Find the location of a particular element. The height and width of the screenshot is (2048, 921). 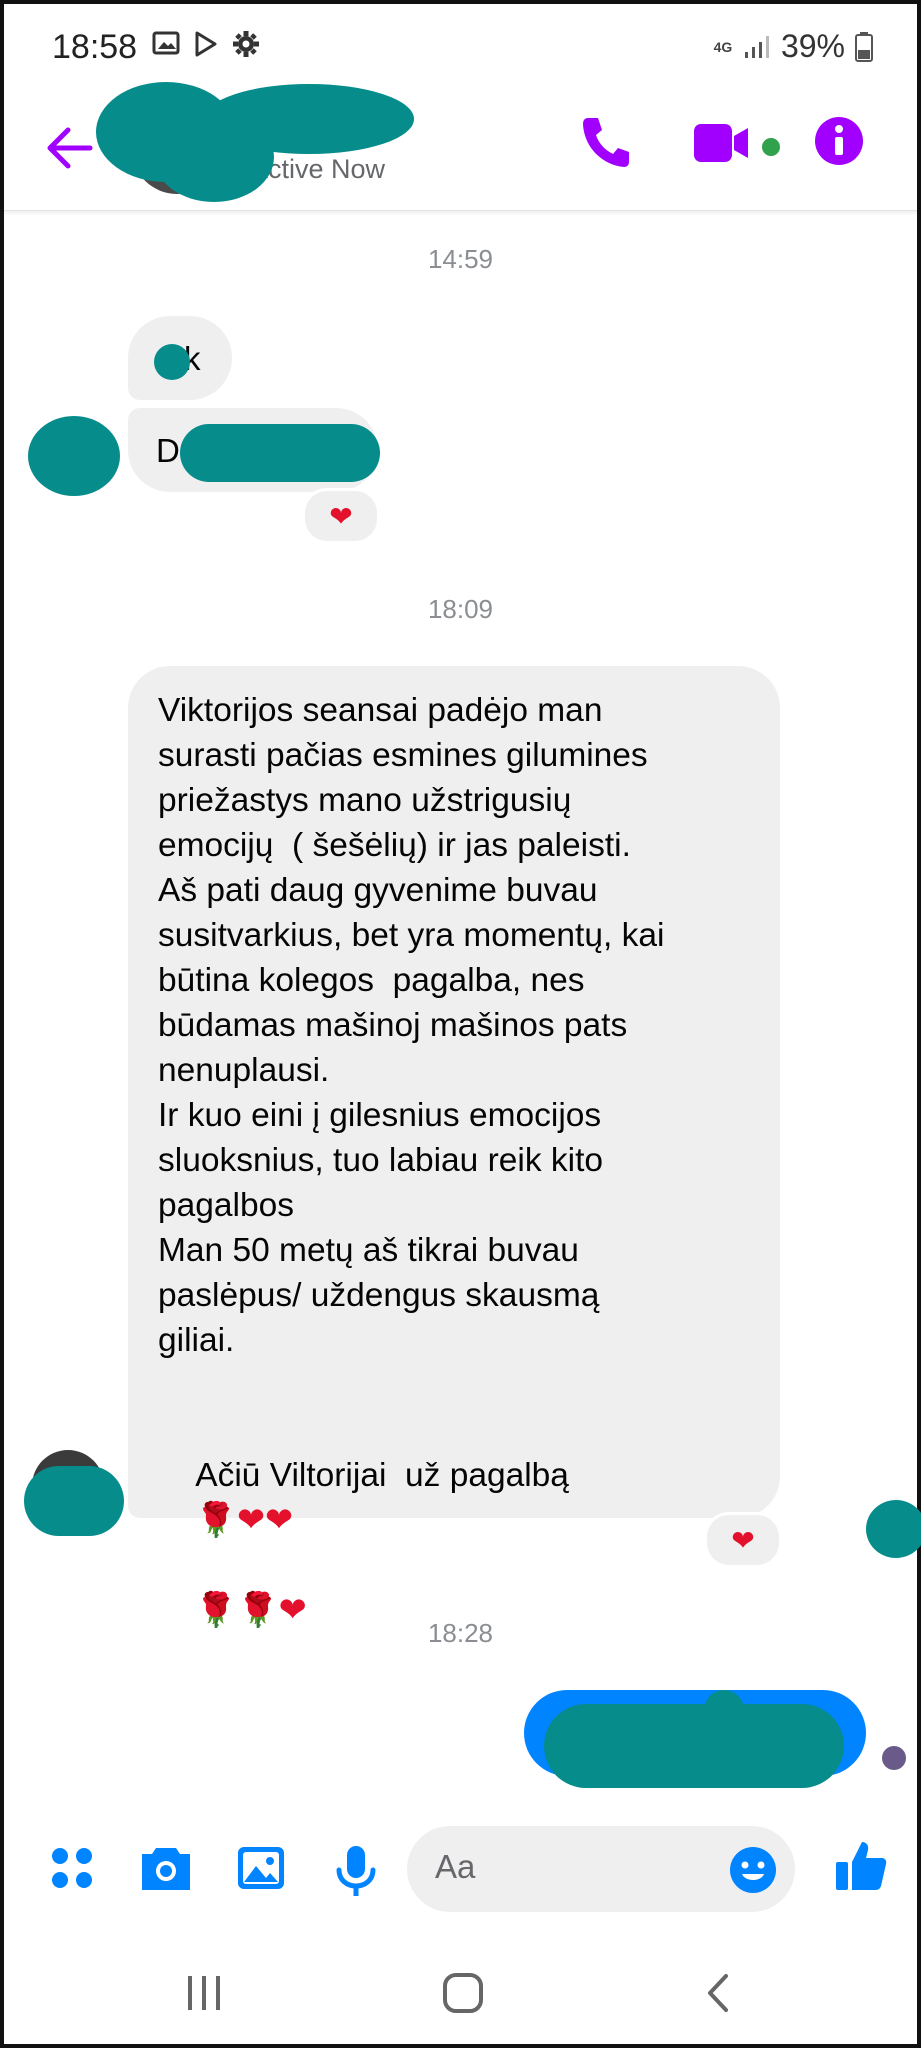

video-call-icon is located at coordinates (724, 143).